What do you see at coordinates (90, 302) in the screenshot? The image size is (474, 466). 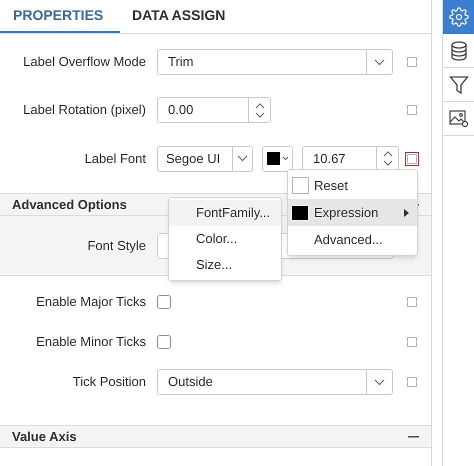 I see `property-label: Enable Major Ticks` at bounding box center [90, 302].